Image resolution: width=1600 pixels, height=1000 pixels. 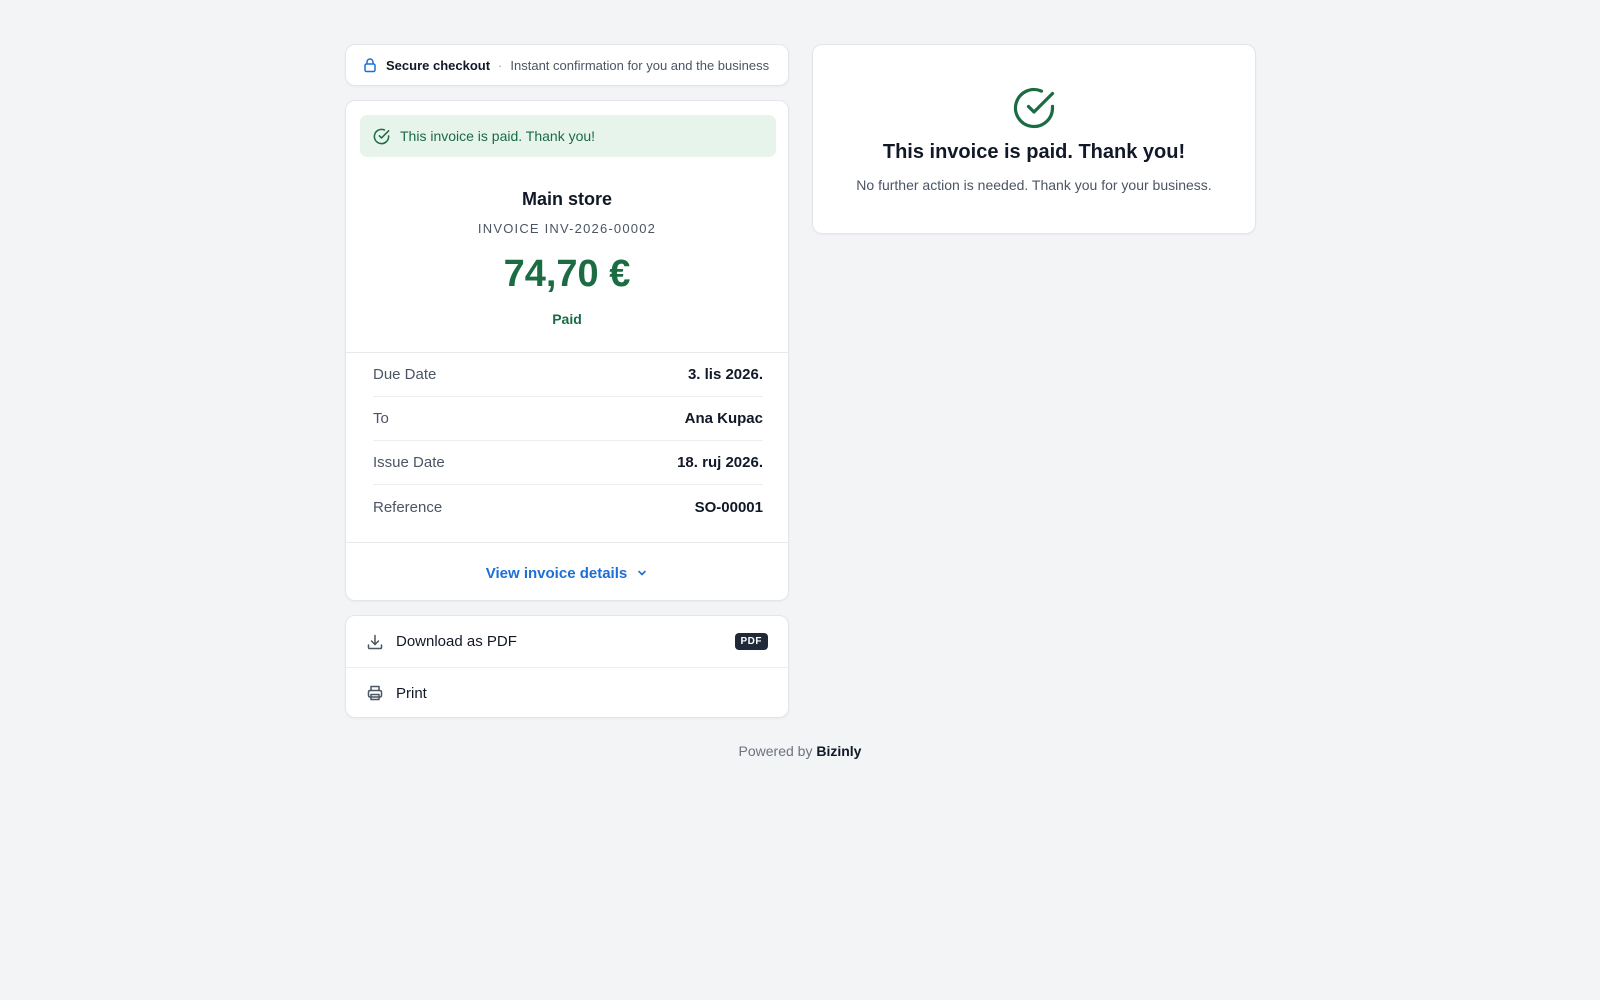 I want to click on divider, so click(x=567, y=542).